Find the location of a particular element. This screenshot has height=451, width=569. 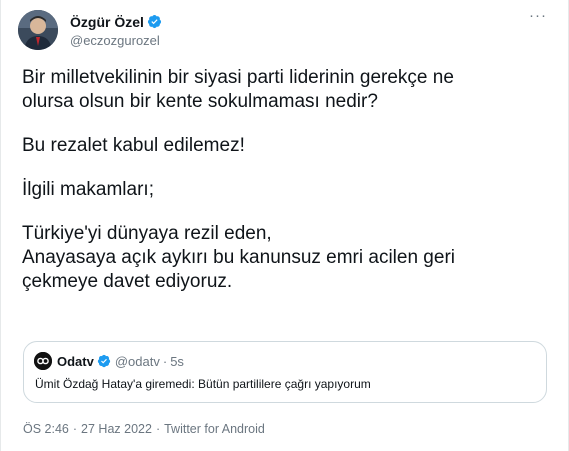

author-name-row: Özgür Özel is located at coordinates (116, 22).